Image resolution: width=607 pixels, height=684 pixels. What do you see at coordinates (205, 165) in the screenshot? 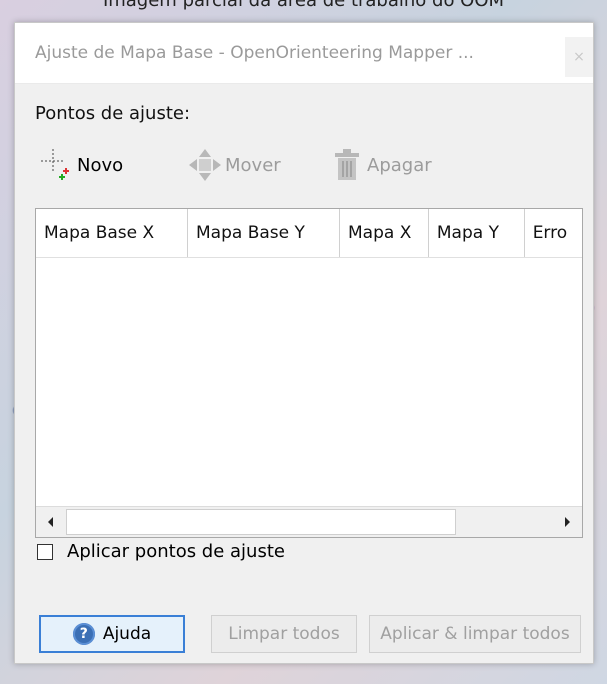
I see `move-arrows-icon` at bounding box center [205, 165].